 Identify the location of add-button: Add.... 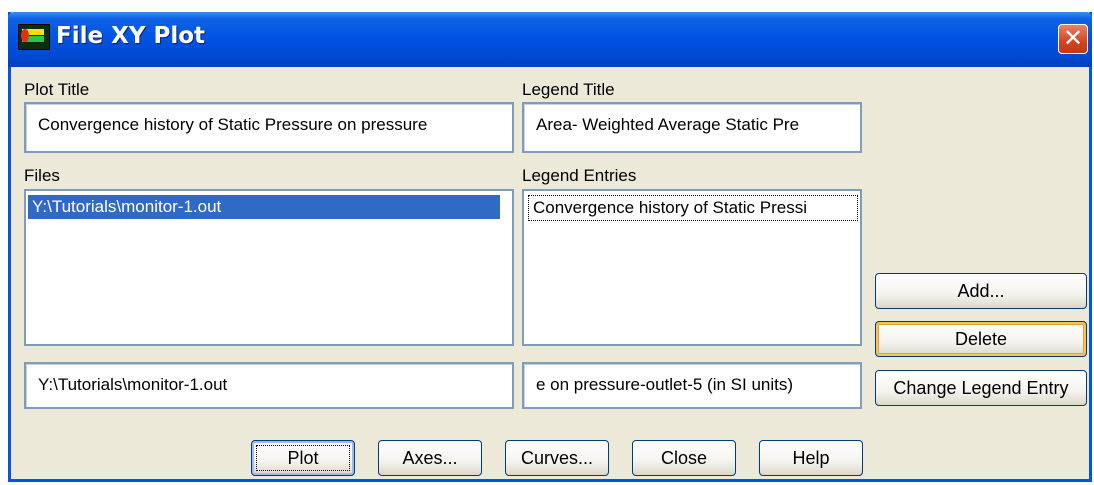
(981, 291).